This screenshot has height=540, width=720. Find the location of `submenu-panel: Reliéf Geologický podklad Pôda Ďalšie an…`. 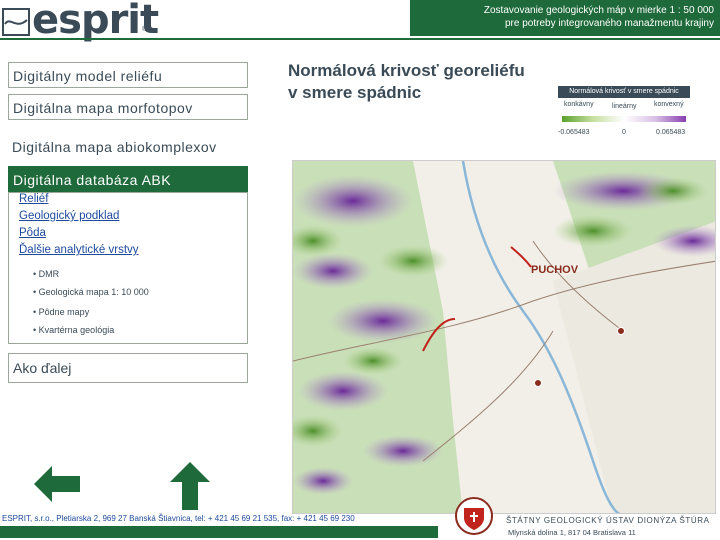

submenu-panel: Reliéf Geologický podklad Pôda Ďalšie an… is located at coordinates (128, 268).